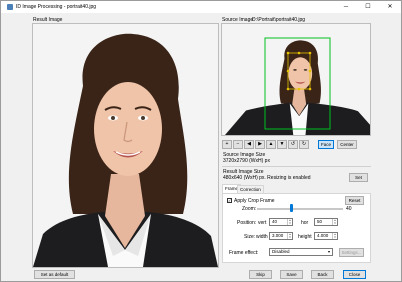 This screenshot has height=282, width=402. I want to click on source-image-panel, so click(296, 79).